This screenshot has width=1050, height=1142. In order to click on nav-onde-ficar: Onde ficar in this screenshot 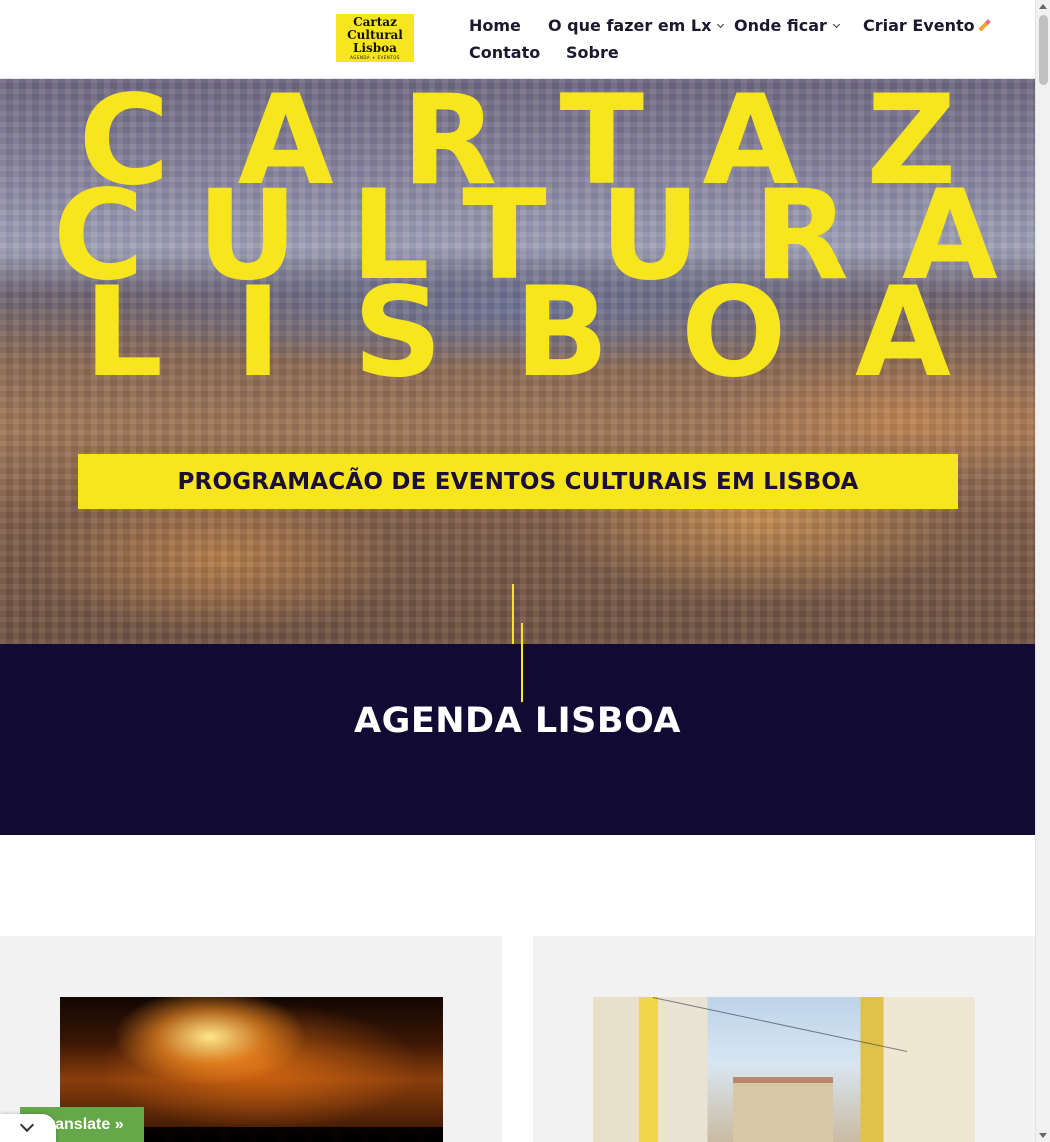, I will do `click(787, 25)`.